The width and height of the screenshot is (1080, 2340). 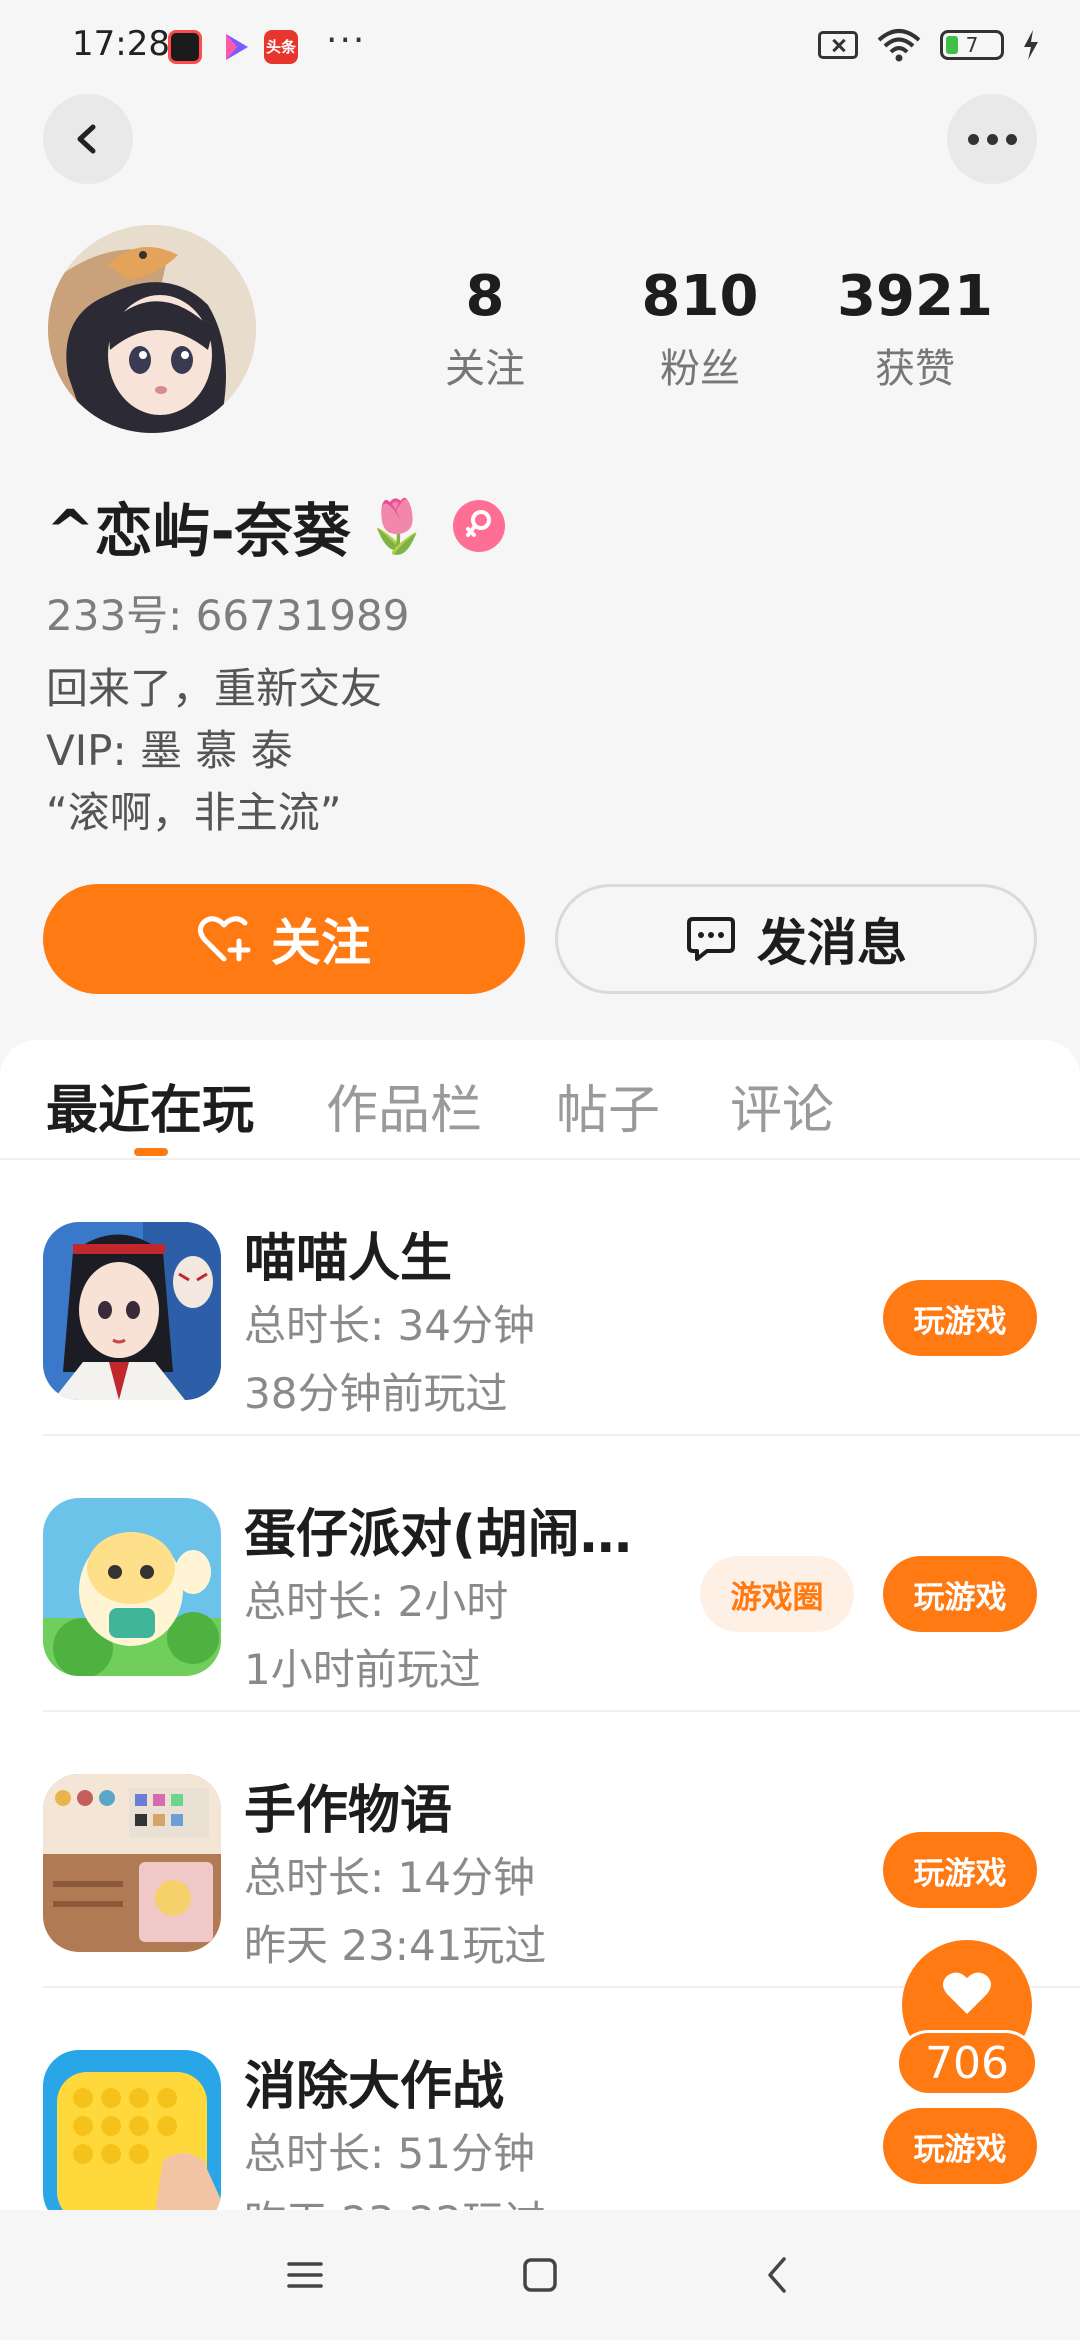 What do you see at coordinates (151, 1152) in the screenshot?
I see `tab-indicator` at bounding box center [151, 1152].